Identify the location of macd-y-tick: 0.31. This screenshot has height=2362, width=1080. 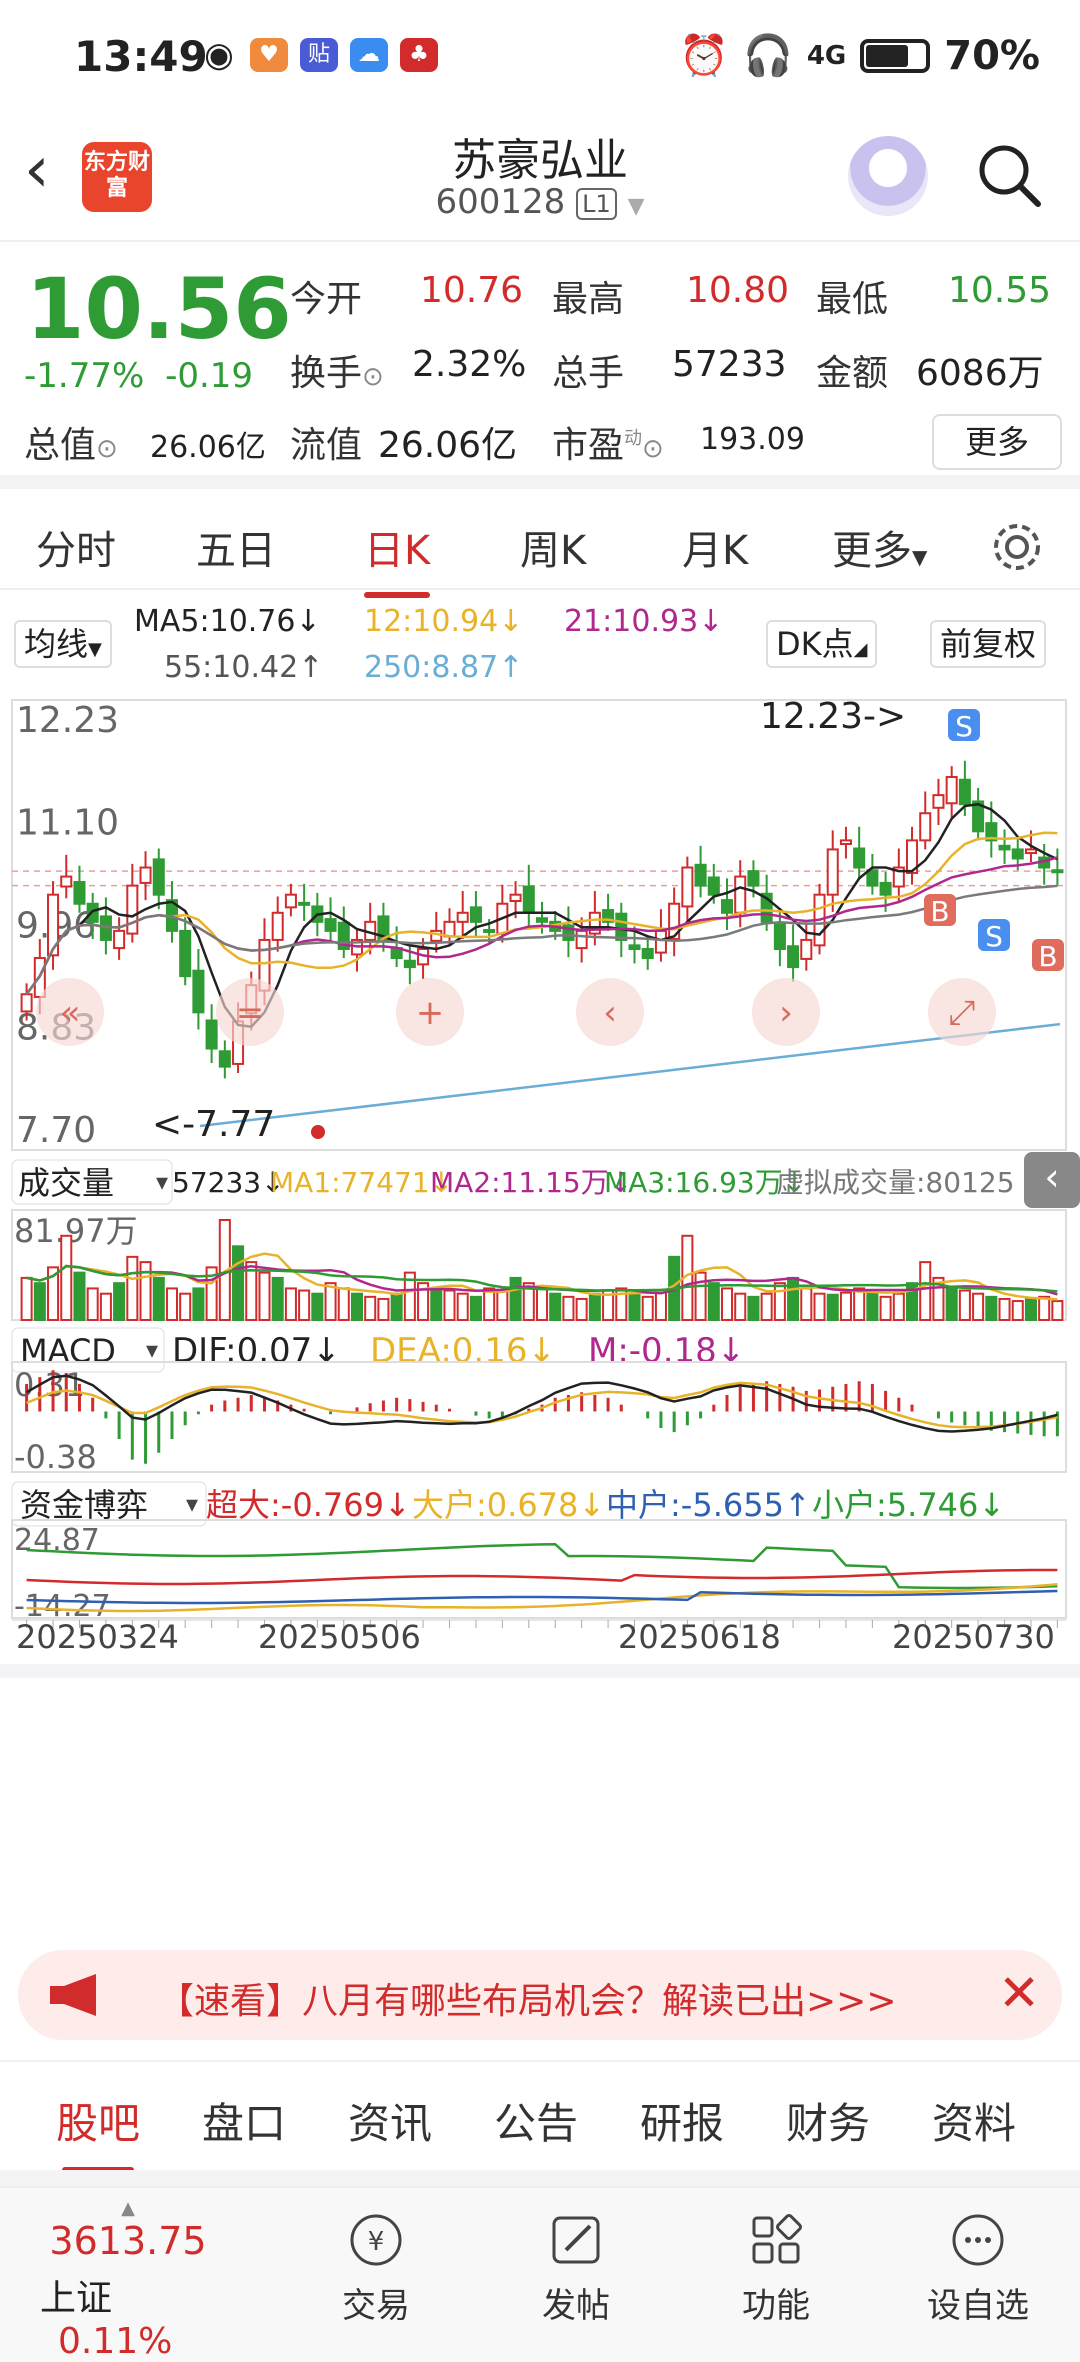
(49, 1385).